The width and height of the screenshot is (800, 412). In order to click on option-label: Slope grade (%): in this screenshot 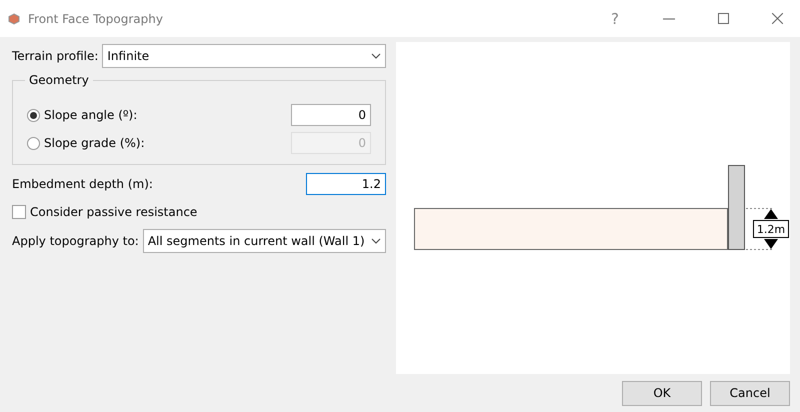, I will do `click(94, 143)`.